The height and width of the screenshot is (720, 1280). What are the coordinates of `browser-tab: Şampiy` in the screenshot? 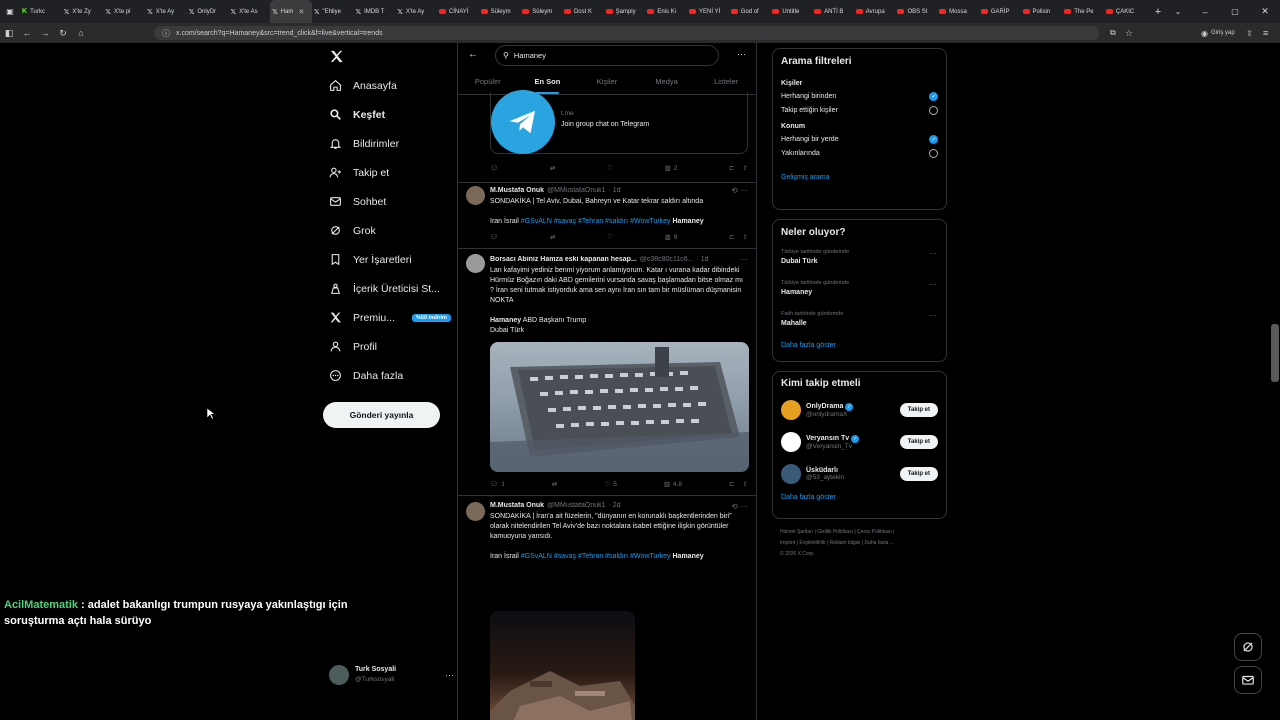 It's located at (625, 11).